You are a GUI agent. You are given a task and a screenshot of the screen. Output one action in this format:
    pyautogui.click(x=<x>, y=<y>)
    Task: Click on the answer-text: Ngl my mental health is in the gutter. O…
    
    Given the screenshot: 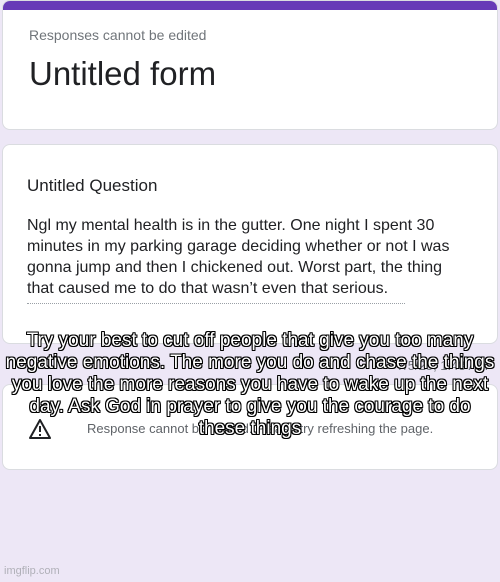 What is the action you would take?
    pyautogui.click(x=238, y=257)
    